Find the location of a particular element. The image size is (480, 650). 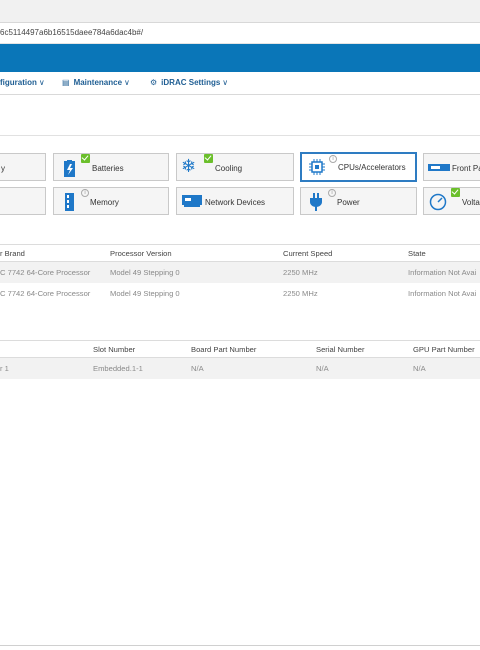

column-header: r Brand is located at coordinates (12, 253).